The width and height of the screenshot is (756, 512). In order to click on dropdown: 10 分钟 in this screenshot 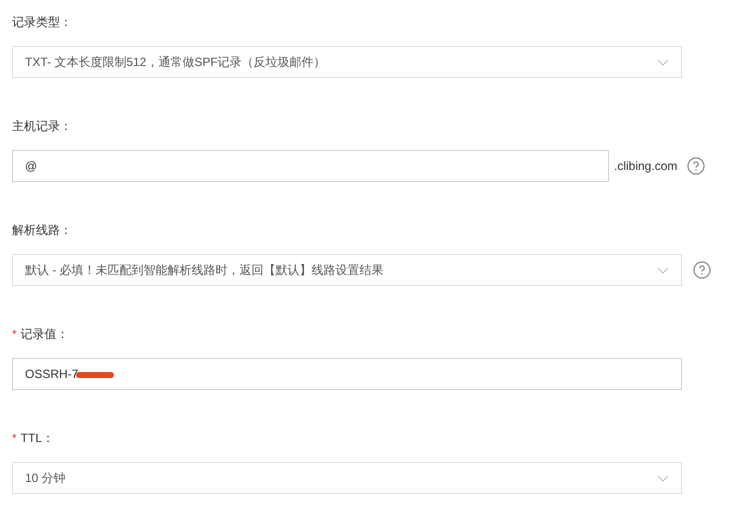, I will do `click(347, 478)`.